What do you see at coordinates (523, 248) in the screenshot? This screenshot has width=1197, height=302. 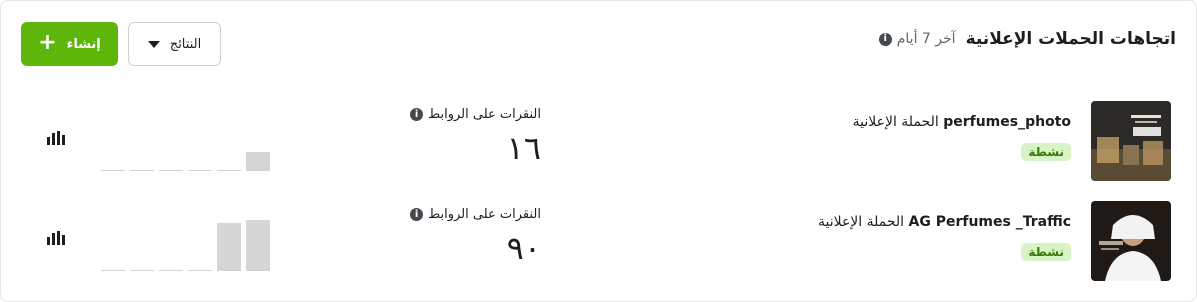 I see `metric-value: ٩٠` at bounding box center [523, 248].